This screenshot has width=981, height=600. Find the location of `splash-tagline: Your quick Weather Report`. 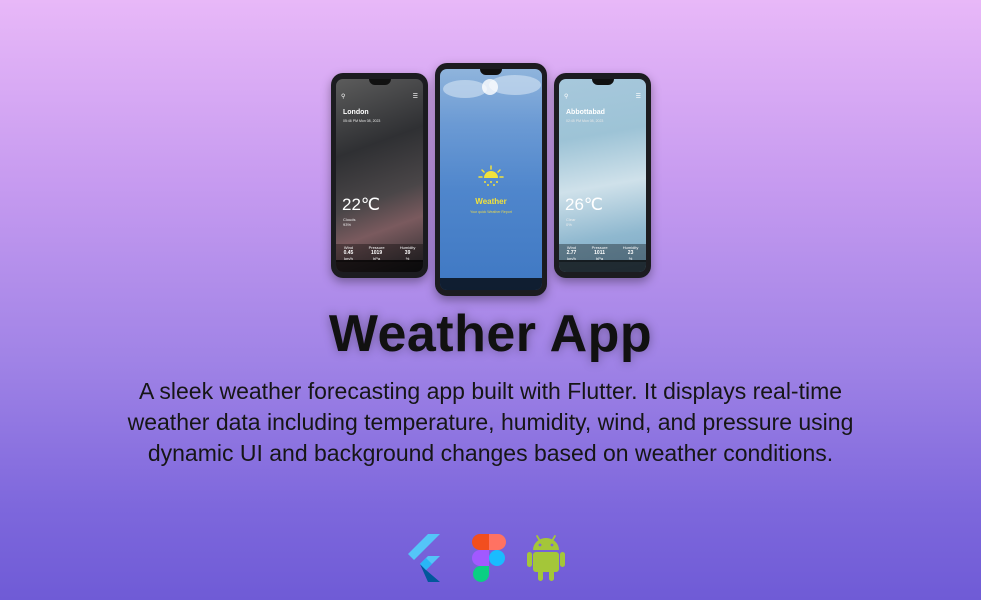

splash-tagline: Your quick Weather Report is located at coordinates (491, 212).